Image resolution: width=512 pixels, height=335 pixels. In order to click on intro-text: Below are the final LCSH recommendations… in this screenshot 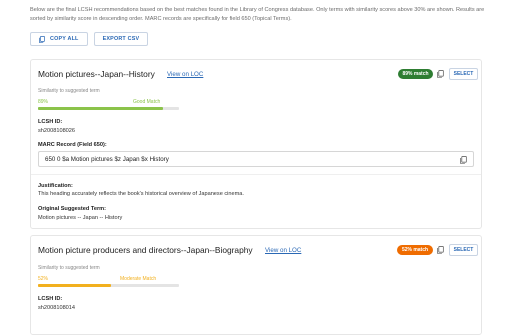, I will do `click(257, 14)`.